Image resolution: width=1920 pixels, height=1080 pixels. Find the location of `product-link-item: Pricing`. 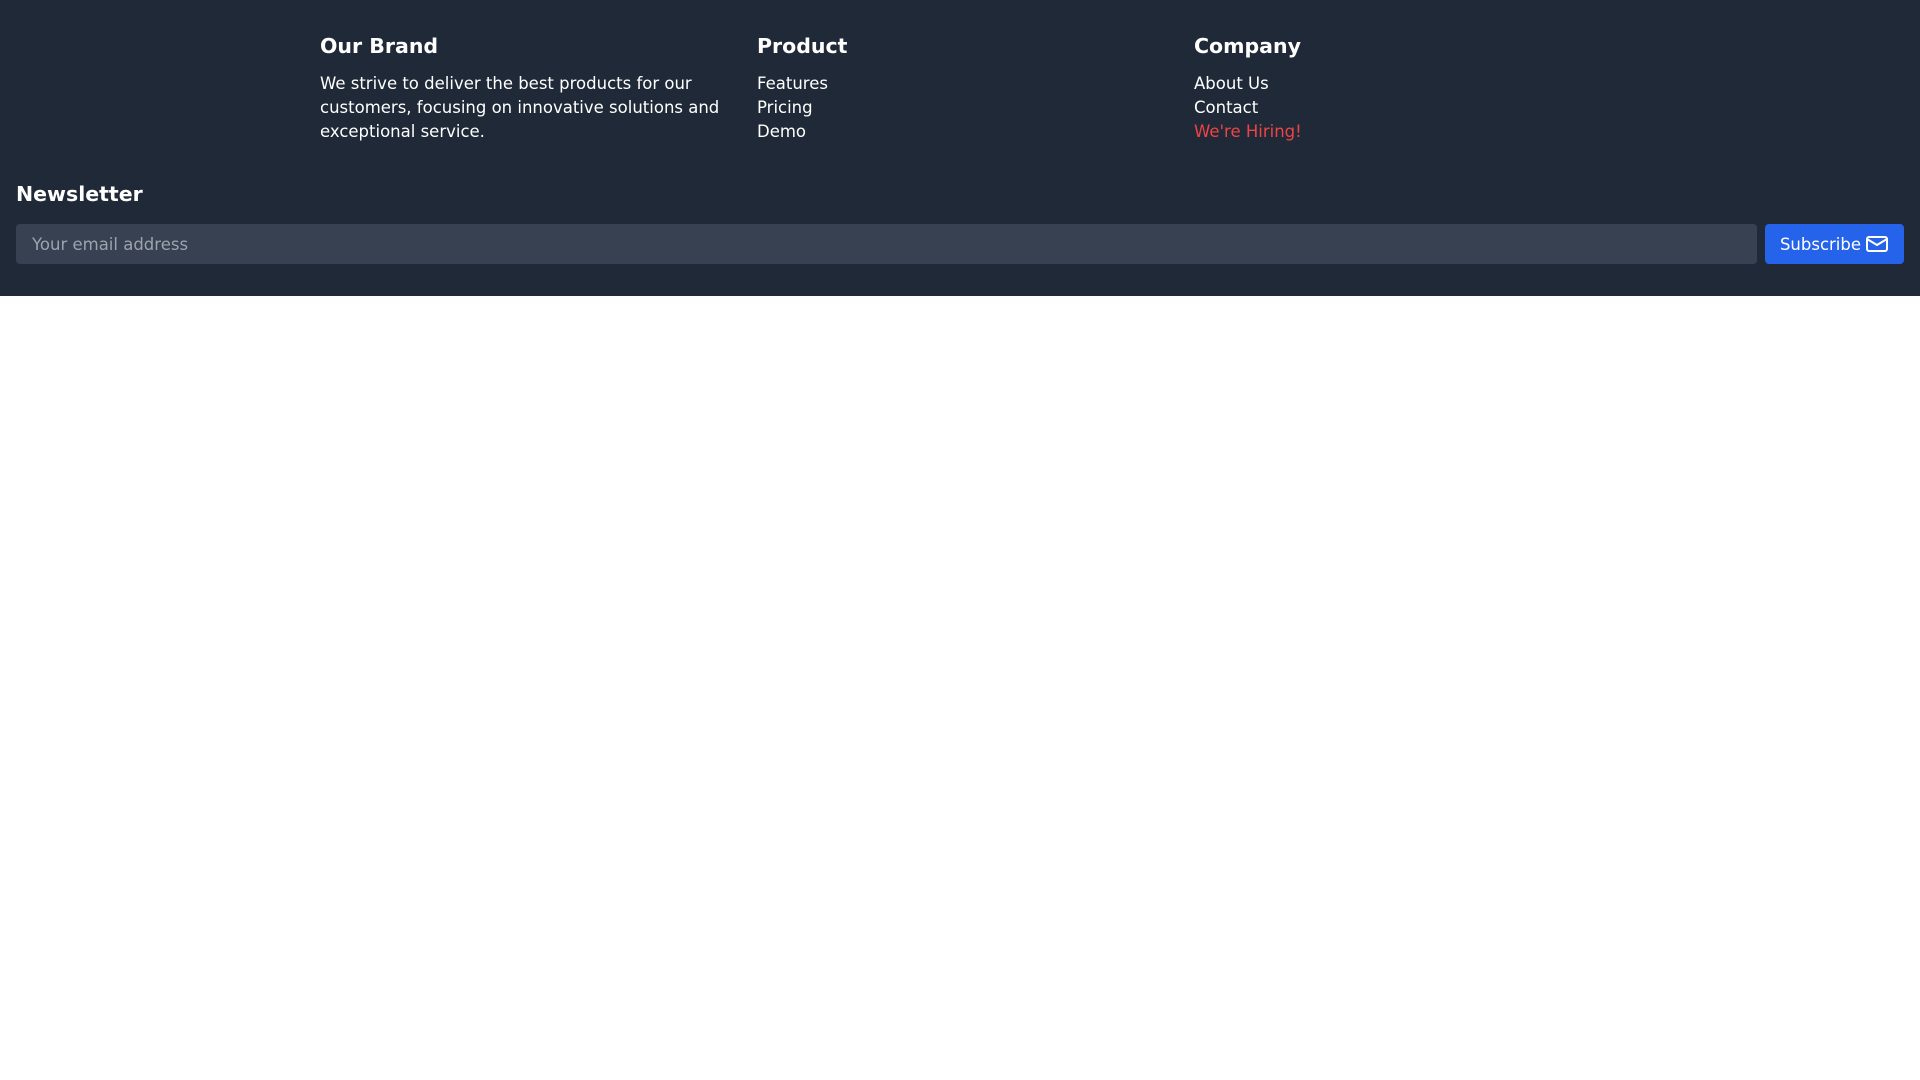

product-link-item: Pricing is located at coordinates (967, 108).